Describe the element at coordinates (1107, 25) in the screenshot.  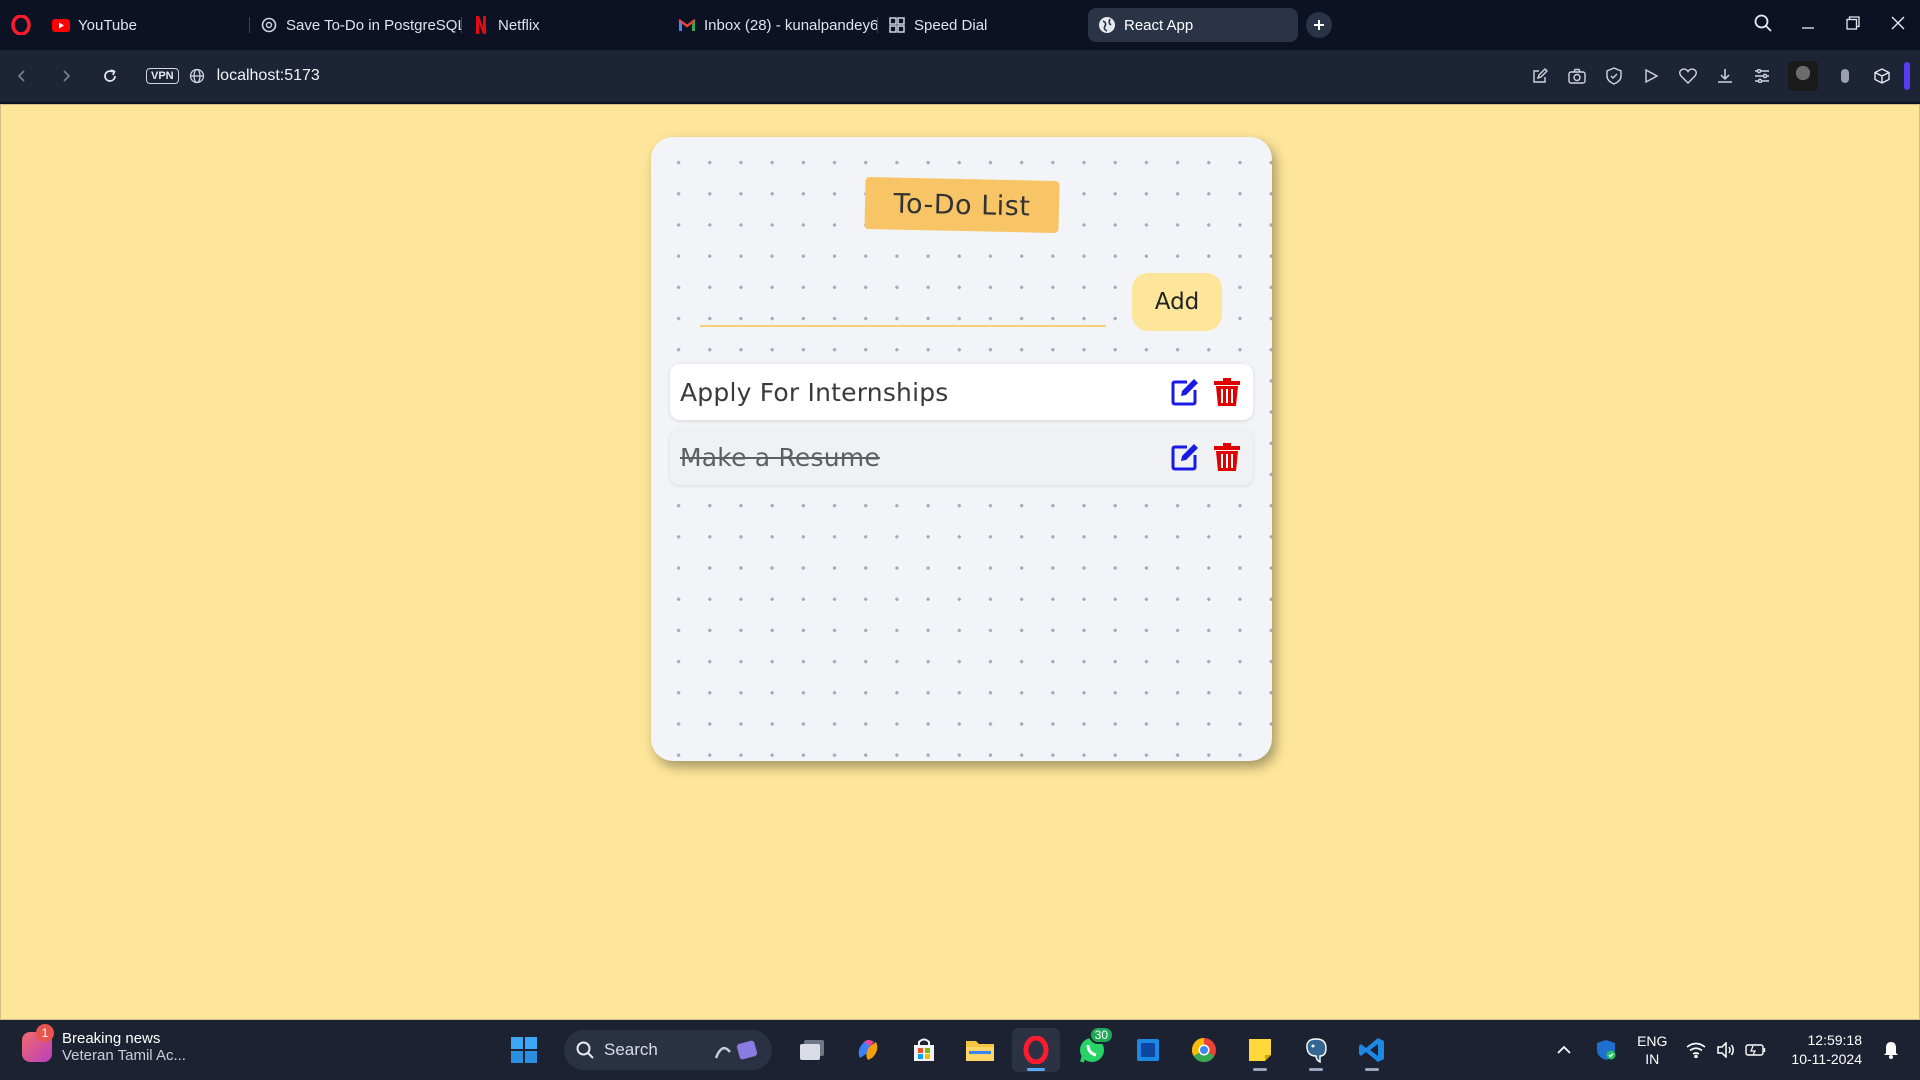
I see `globe-icon` at that location.